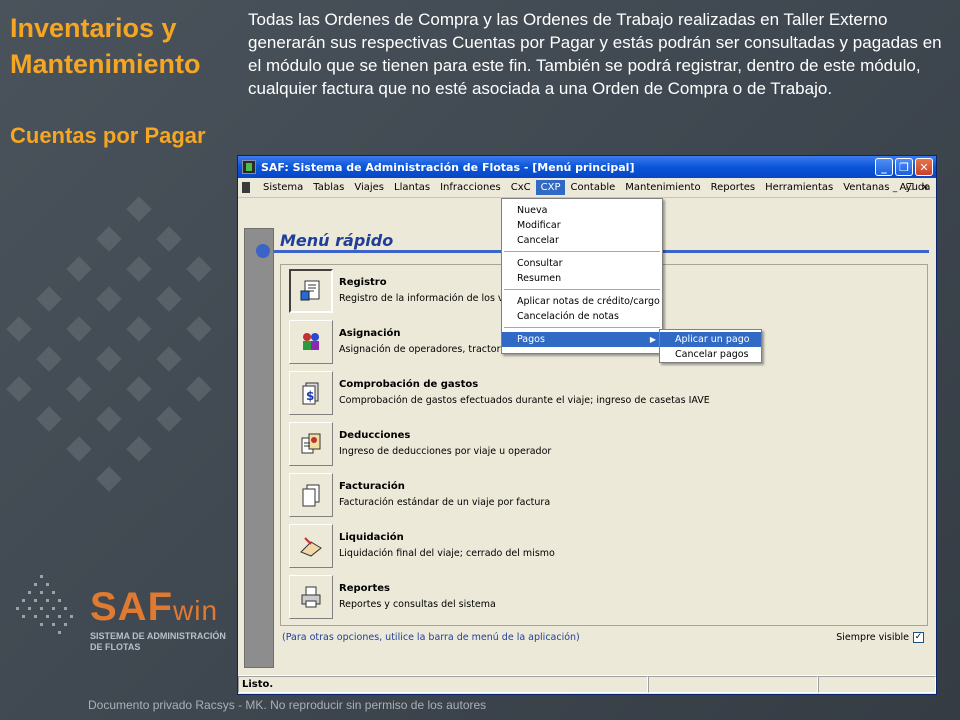 The image size is (960, 720). Describe the element at coordinates (105, 46) in the screenshot. I see `slide-title: Inventarios y Mantenimiento` at that location.